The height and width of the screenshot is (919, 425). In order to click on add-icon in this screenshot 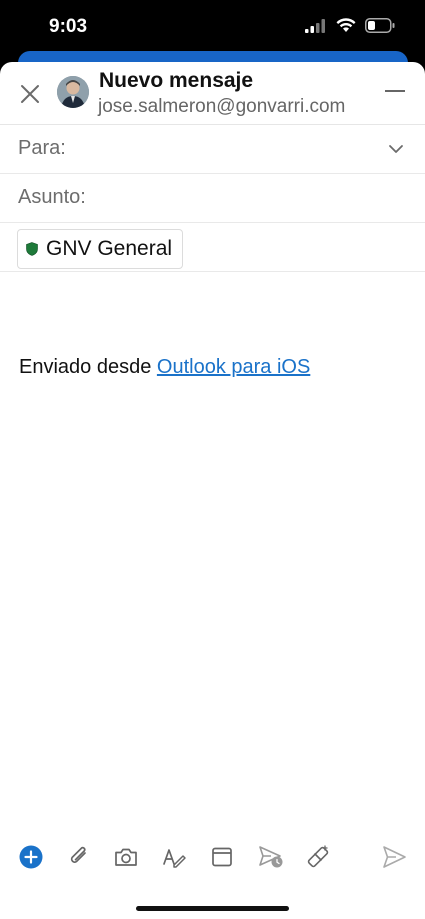, I will do `click(31, 857)`.